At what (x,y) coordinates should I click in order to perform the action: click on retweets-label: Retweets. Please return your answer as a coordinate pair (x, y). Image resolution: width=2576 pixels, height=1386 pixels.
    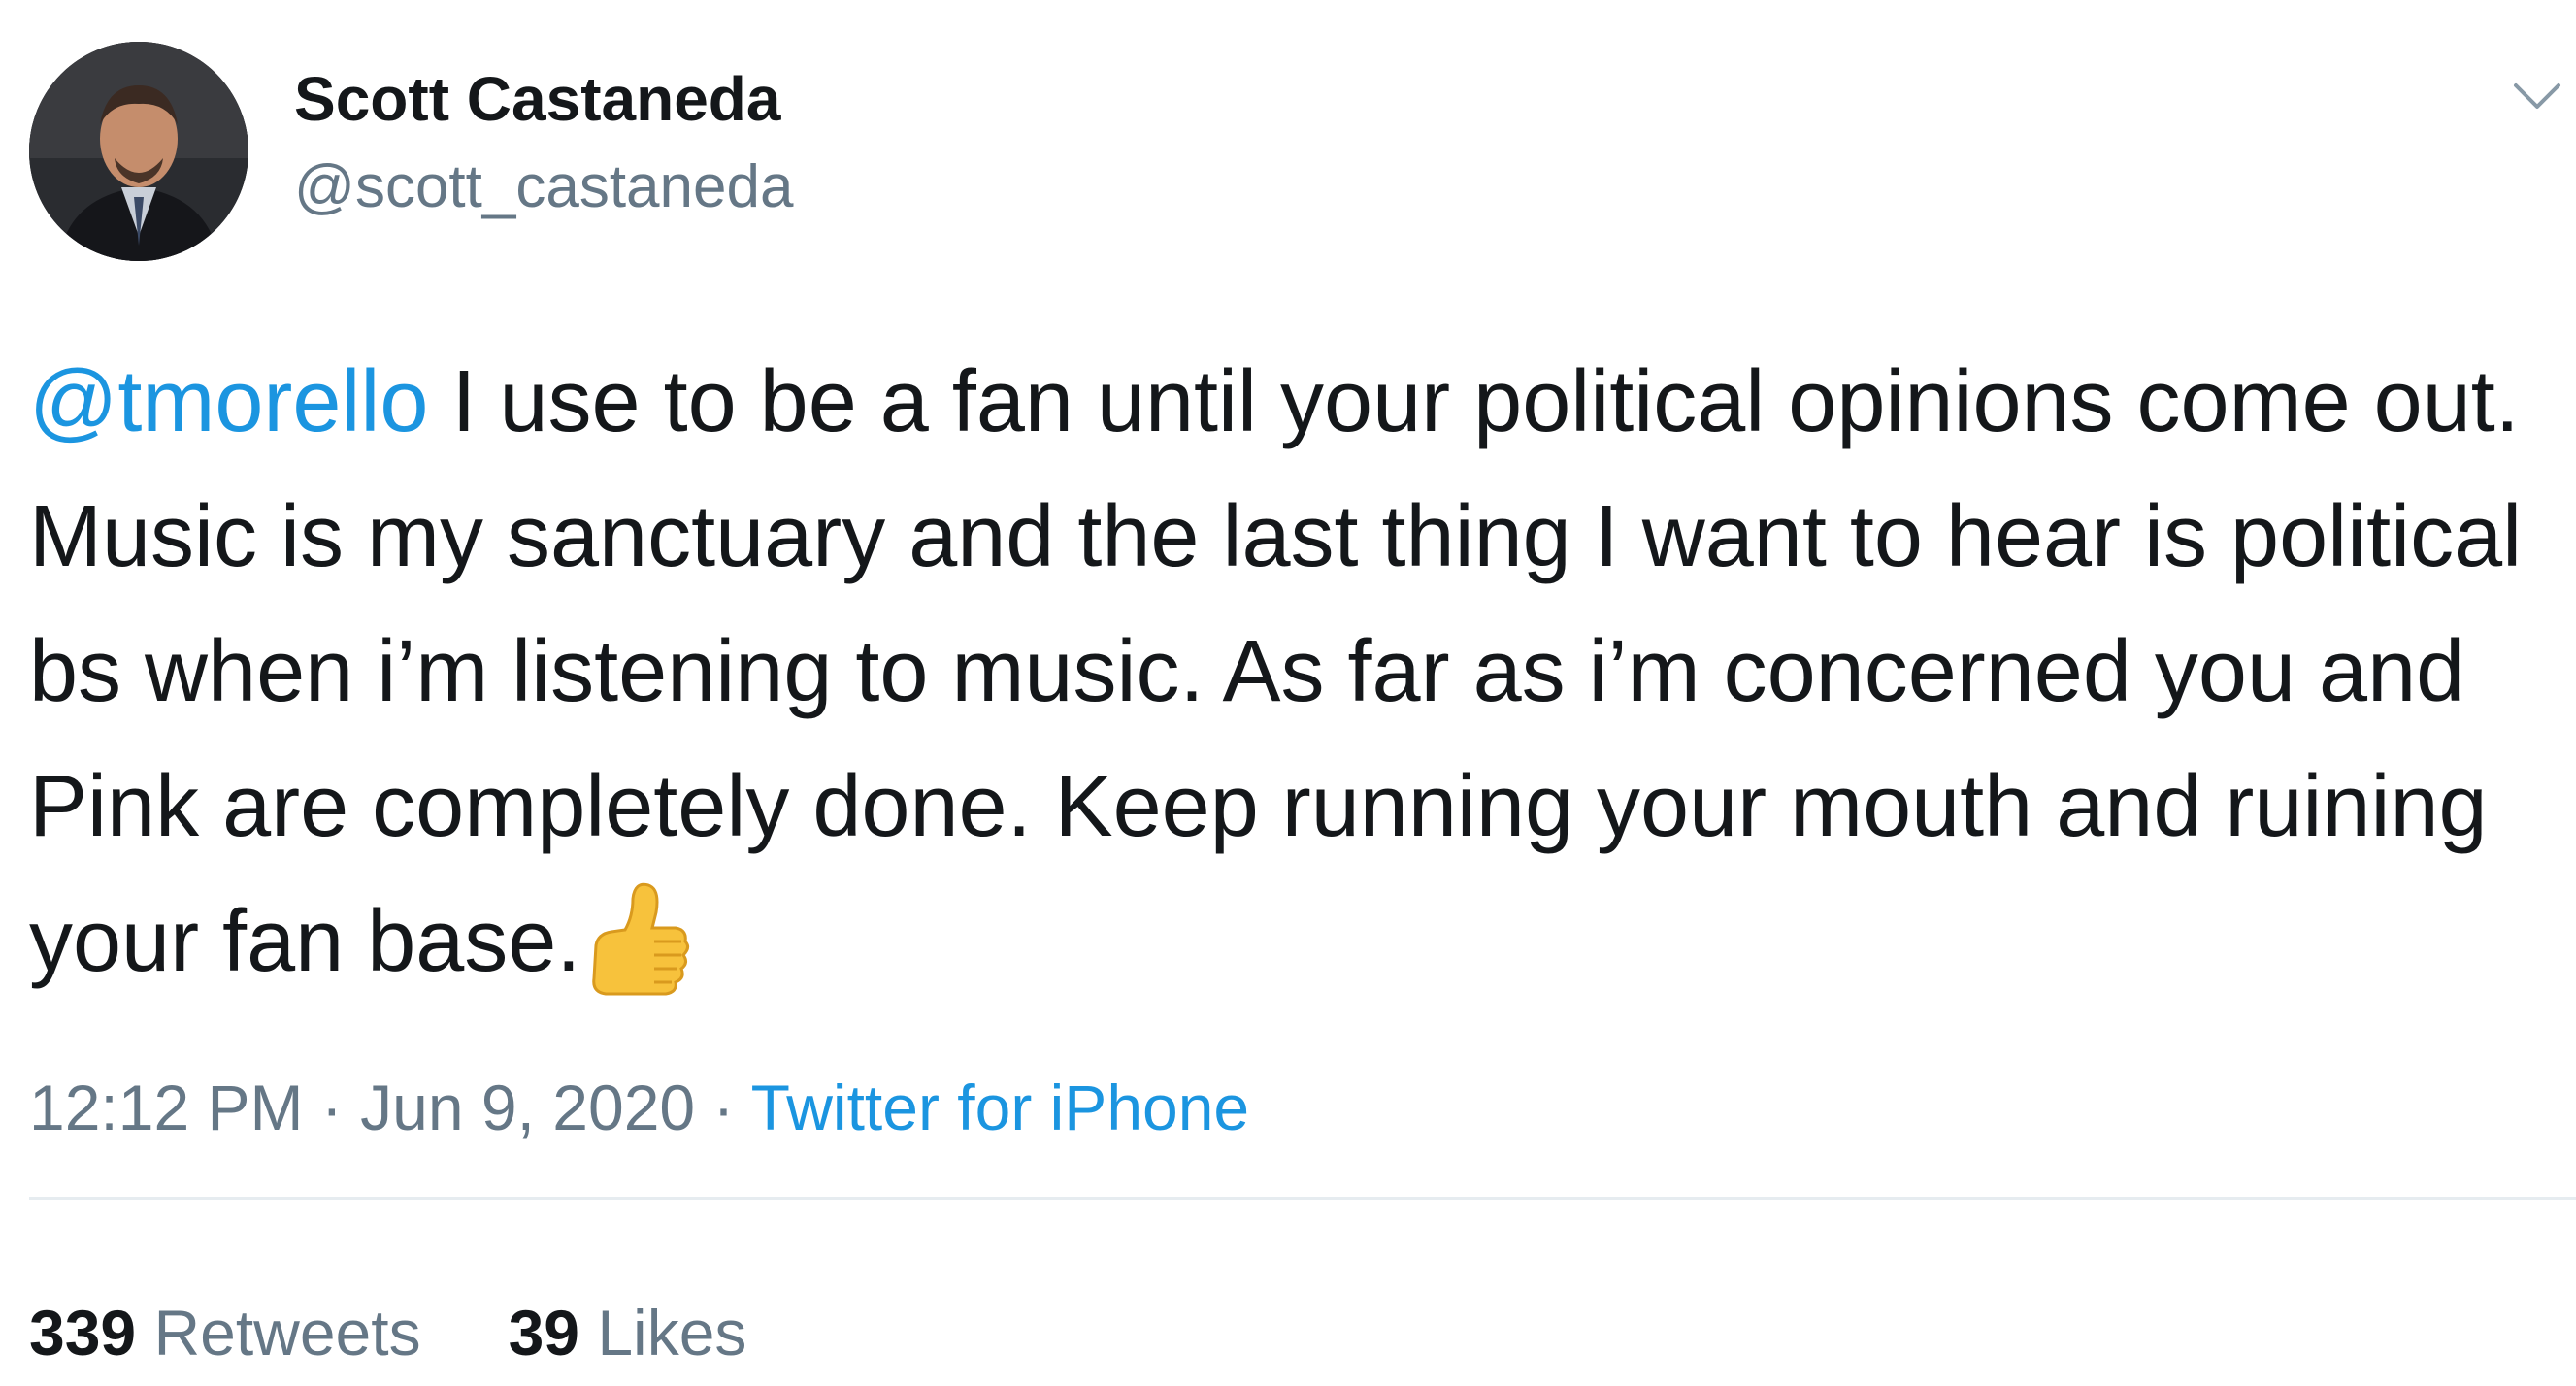
    Looking at the image, I should click on (278, 1333).